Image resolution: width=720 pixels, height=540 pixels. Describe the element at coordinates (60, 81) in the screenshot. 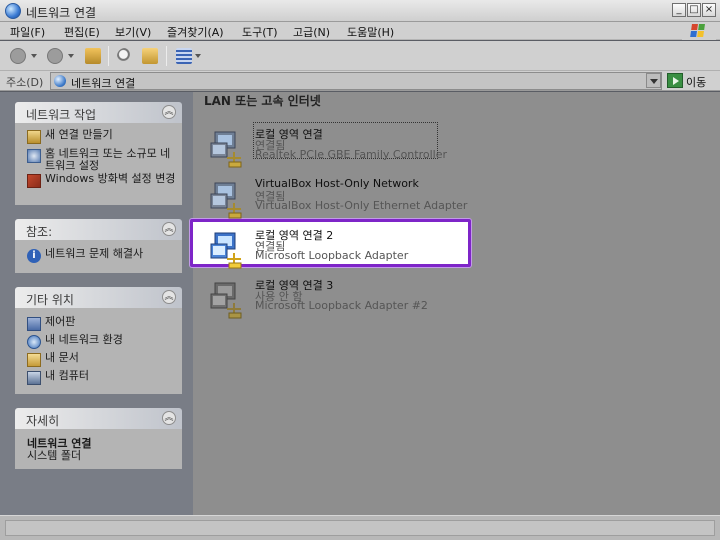

I see `network-folder-icon` at that location.